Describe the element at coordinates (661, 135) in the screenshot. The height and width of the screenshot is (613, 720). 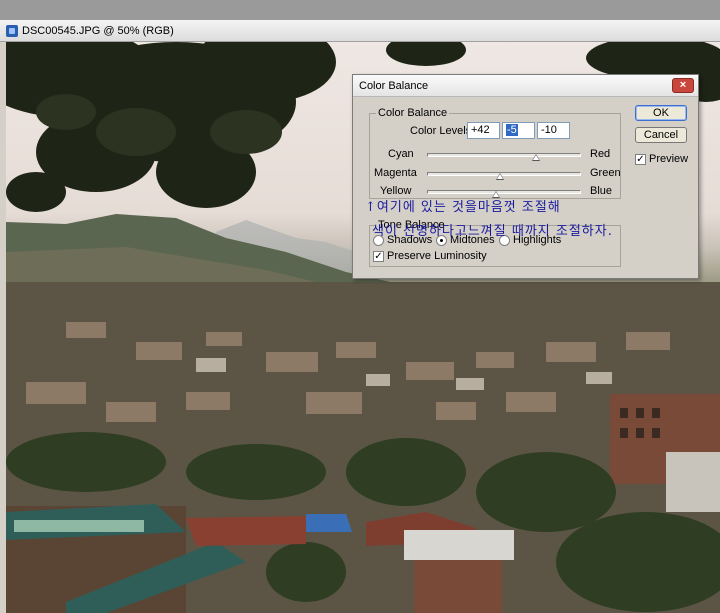
I see `cancel-button: Cancel` at that location.